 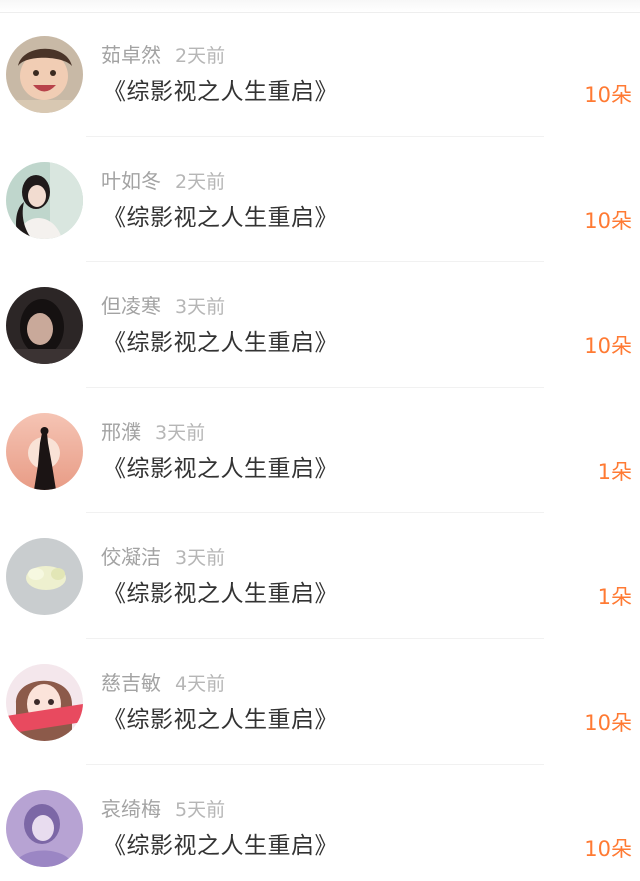 I want to click on woman-portrait-avatar-icon, so click(x=44, y=200).